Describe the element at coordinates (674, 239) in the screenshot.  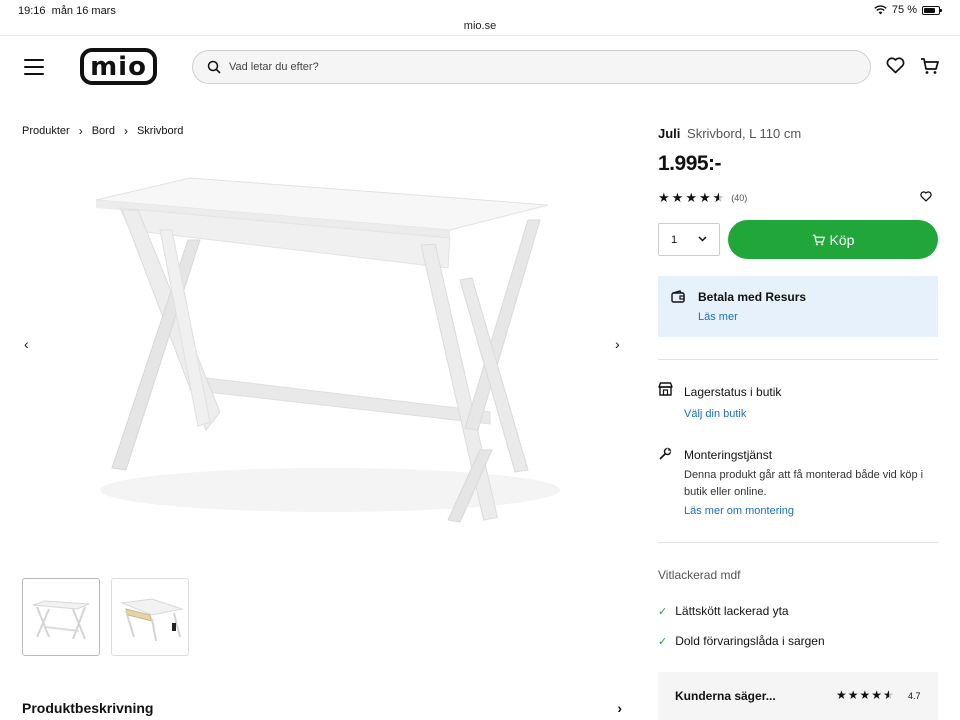
I see `quantity-value: 1` at that location.